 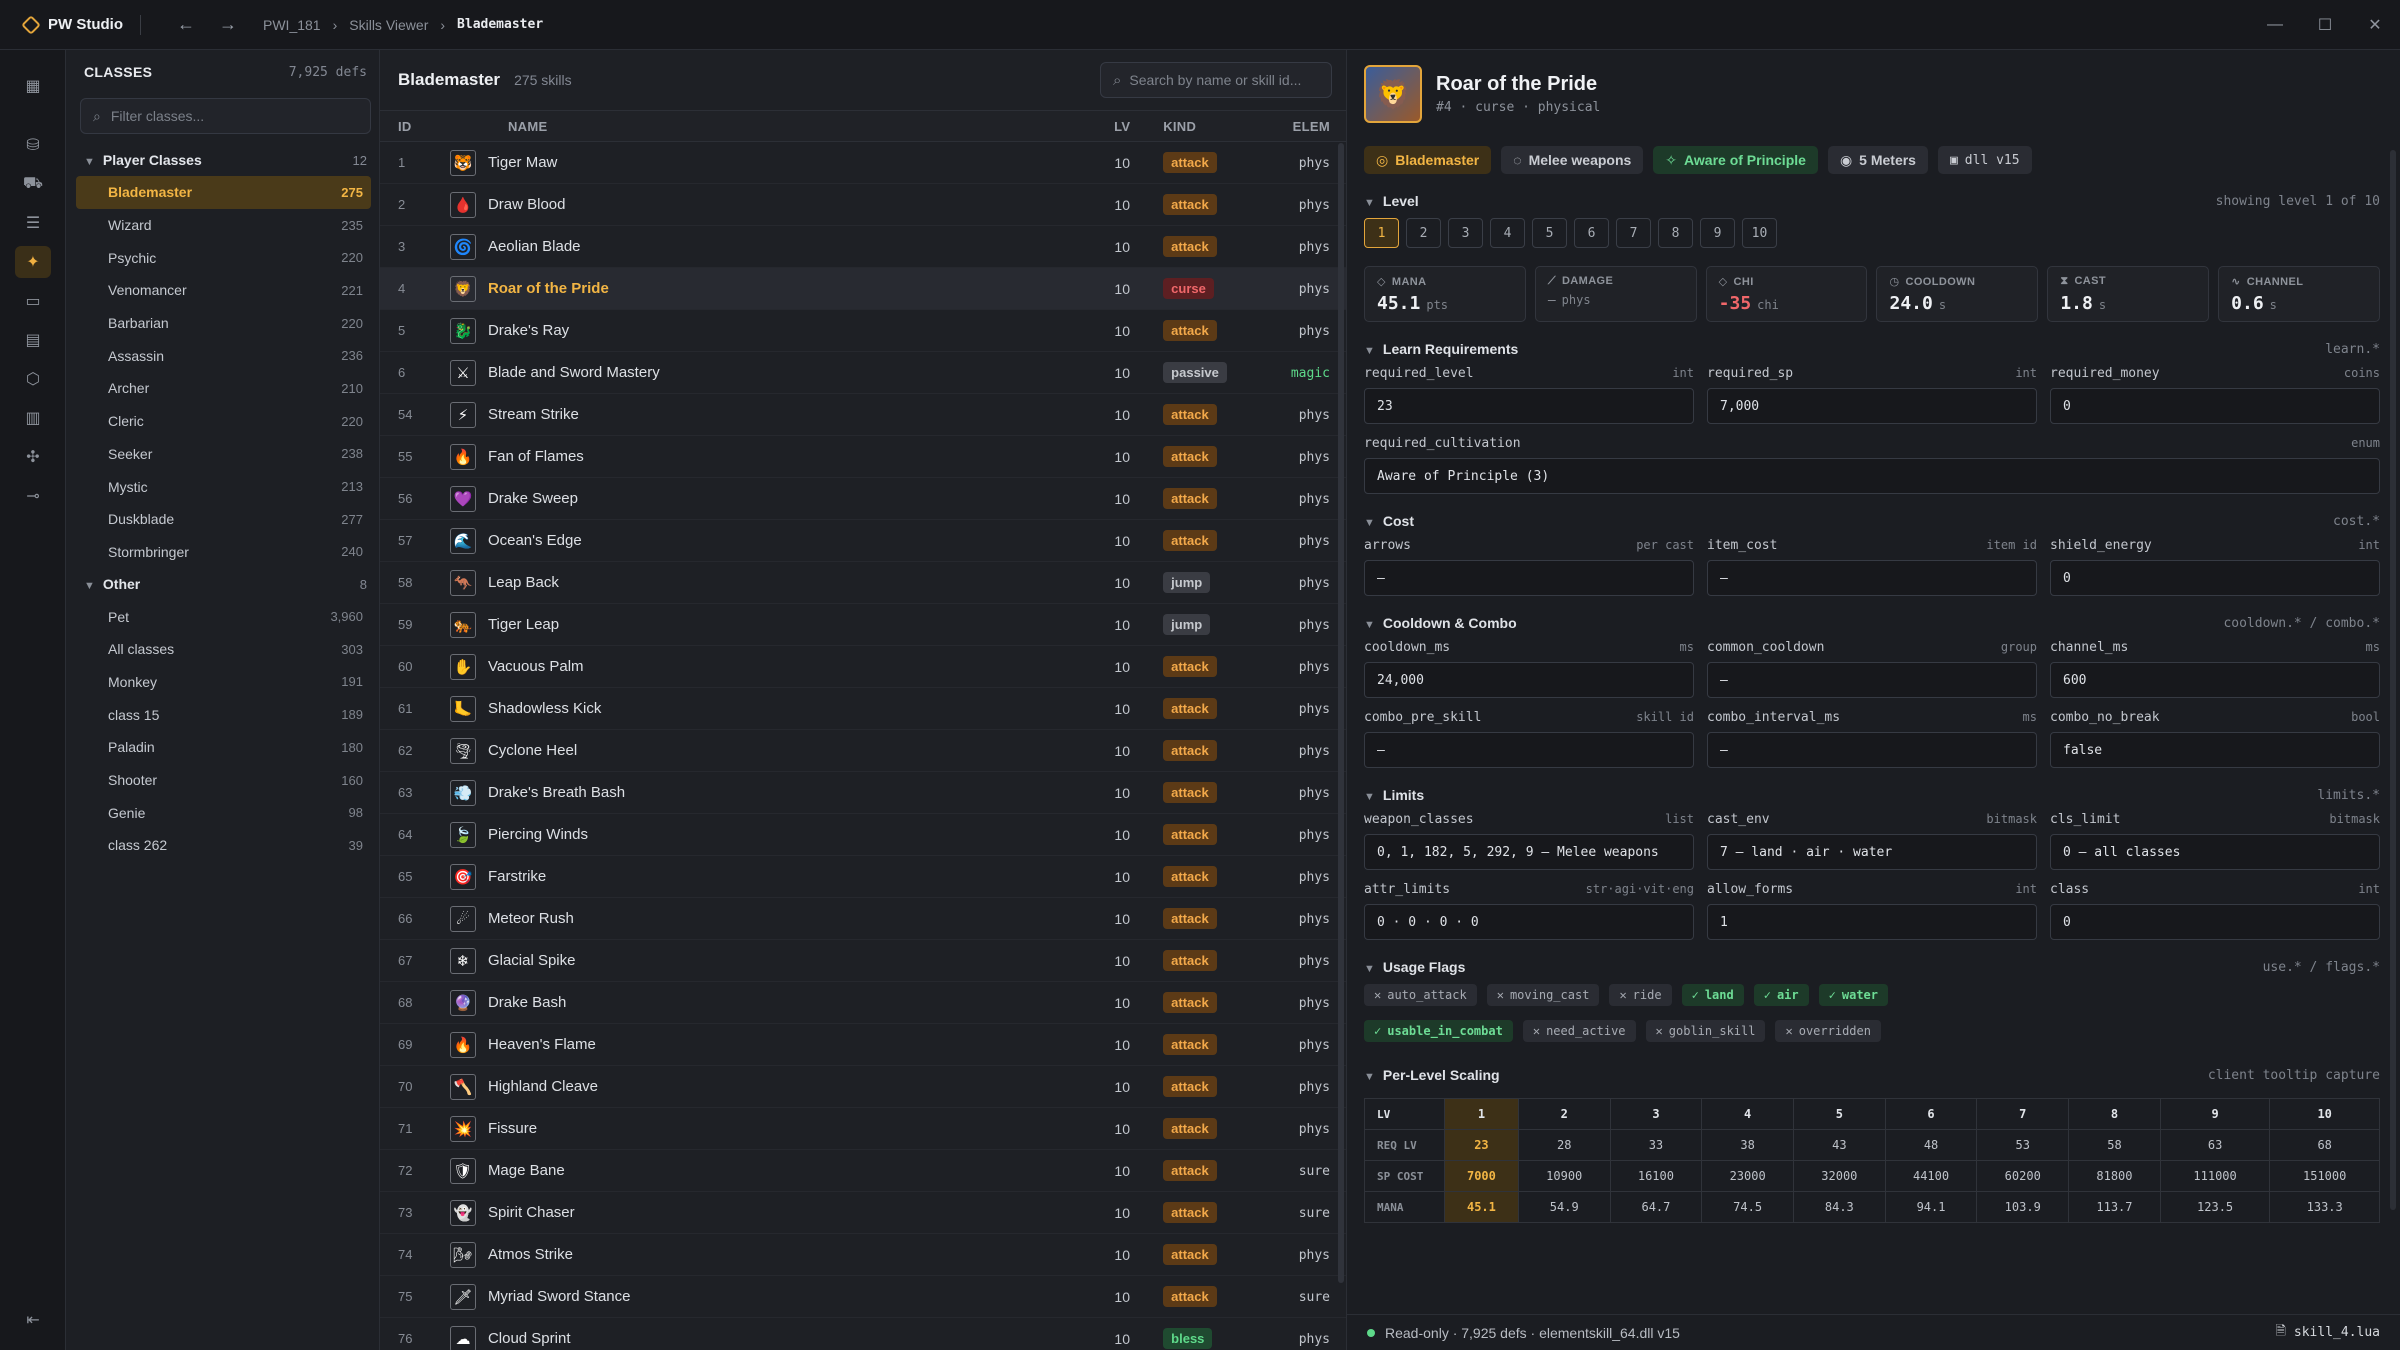 What do you see at coordinates (1781, 995) in the screenshot?
I see `usage-flag: ✓ air` at bounding box center [1781, 995].